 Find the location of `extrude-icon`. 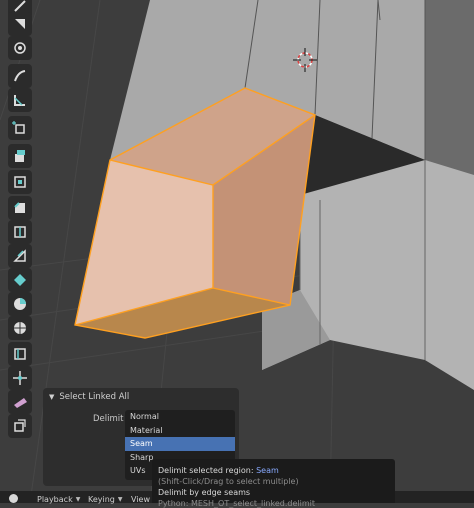

extrude-icon is located at coordinates (20, 156).